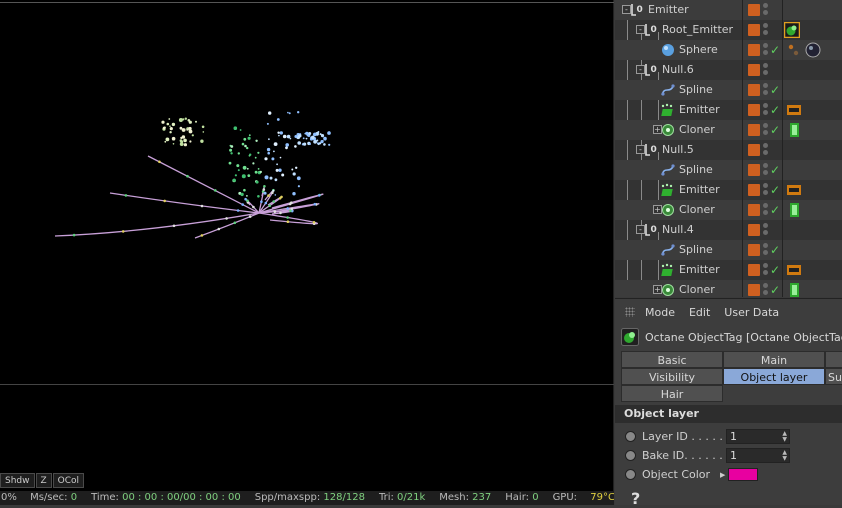  I want to click on om-row-null: -0 Null.4, so click(728, 230).